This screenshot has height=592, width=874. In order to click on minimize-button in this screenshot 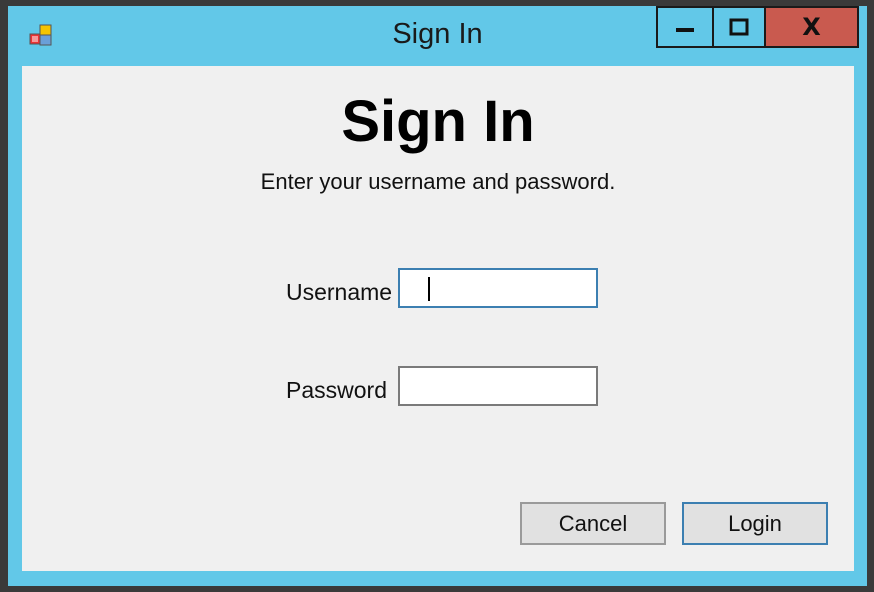, I will do `click(685, 27)`.